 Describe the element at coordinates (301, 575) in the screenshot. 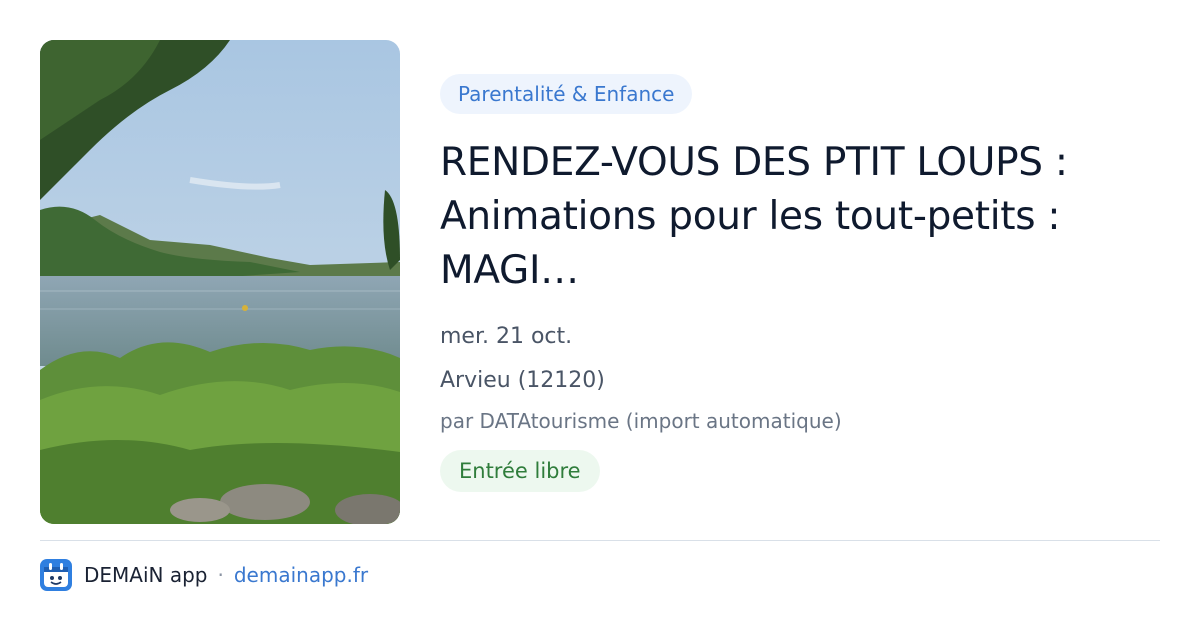

I see `site-link: demainapp.fr` at that location.